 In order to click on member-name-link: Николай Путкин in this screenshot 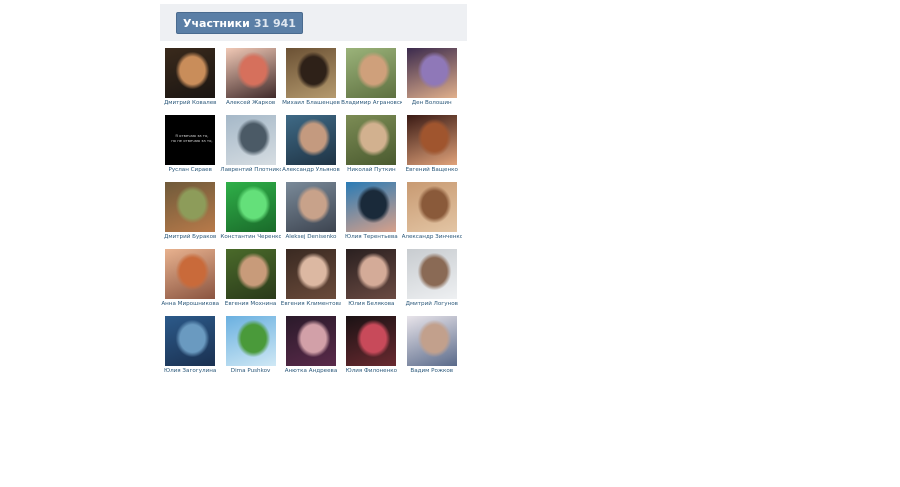, I will do `click(371, 170)`.